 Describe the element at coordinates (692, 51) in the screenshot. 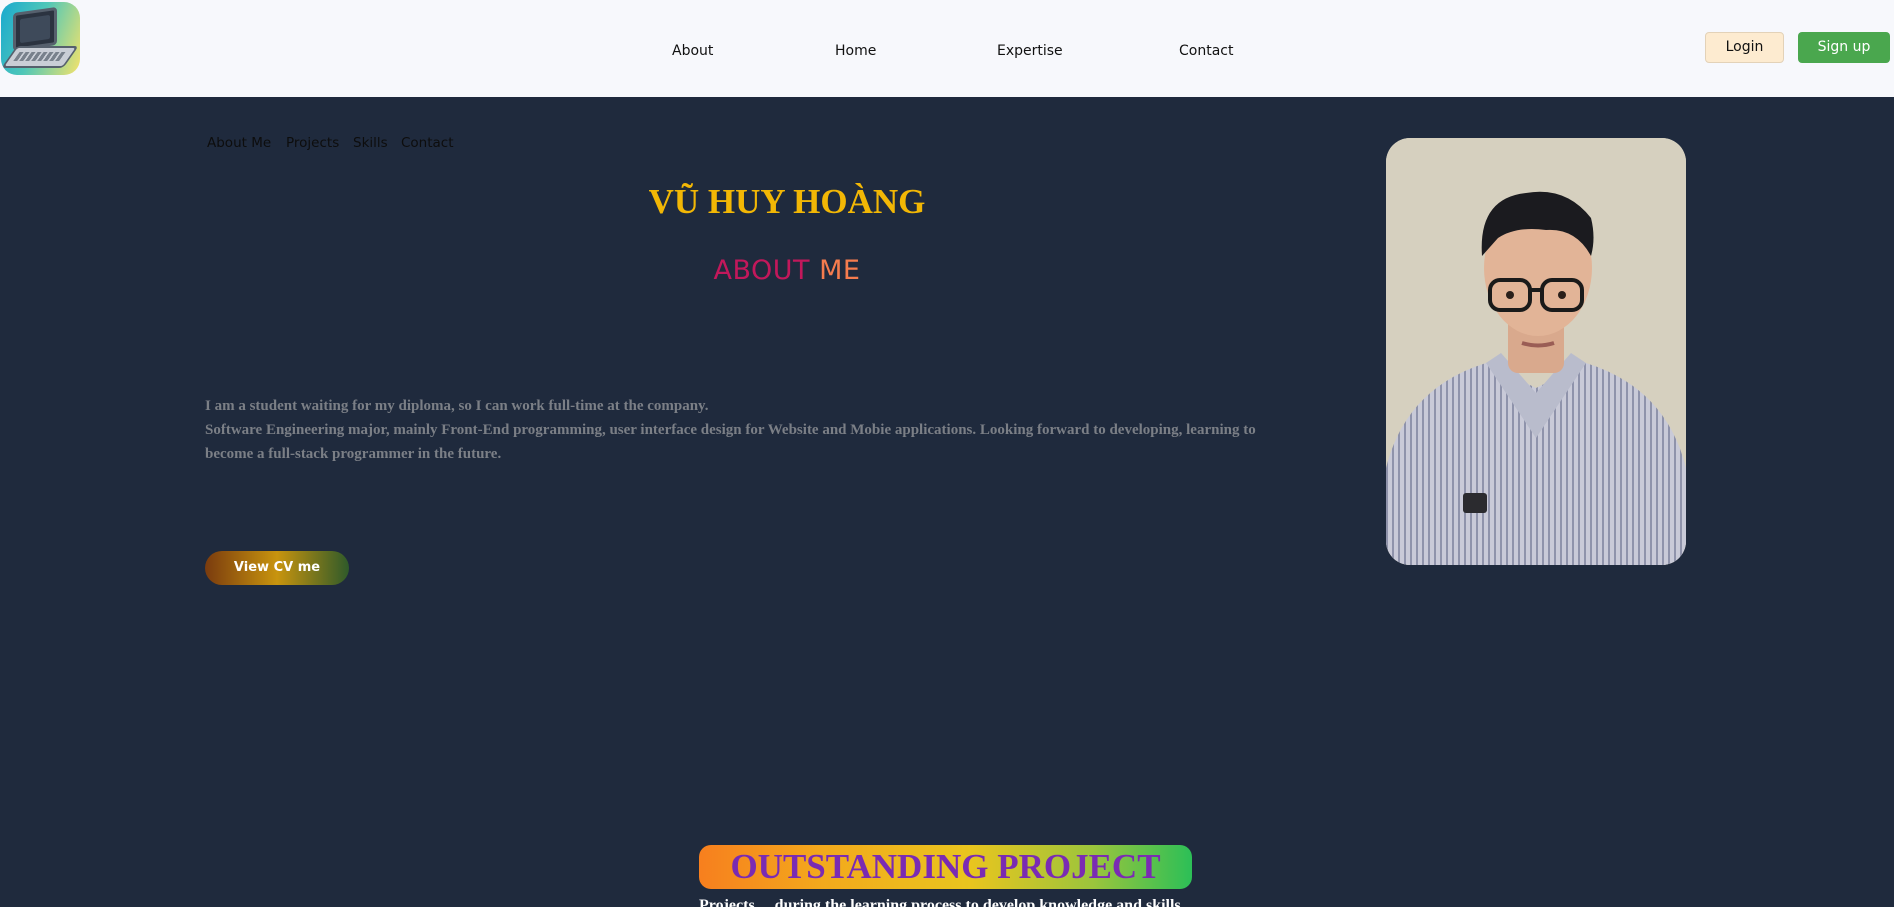

I see `nav-about: About` at that location.